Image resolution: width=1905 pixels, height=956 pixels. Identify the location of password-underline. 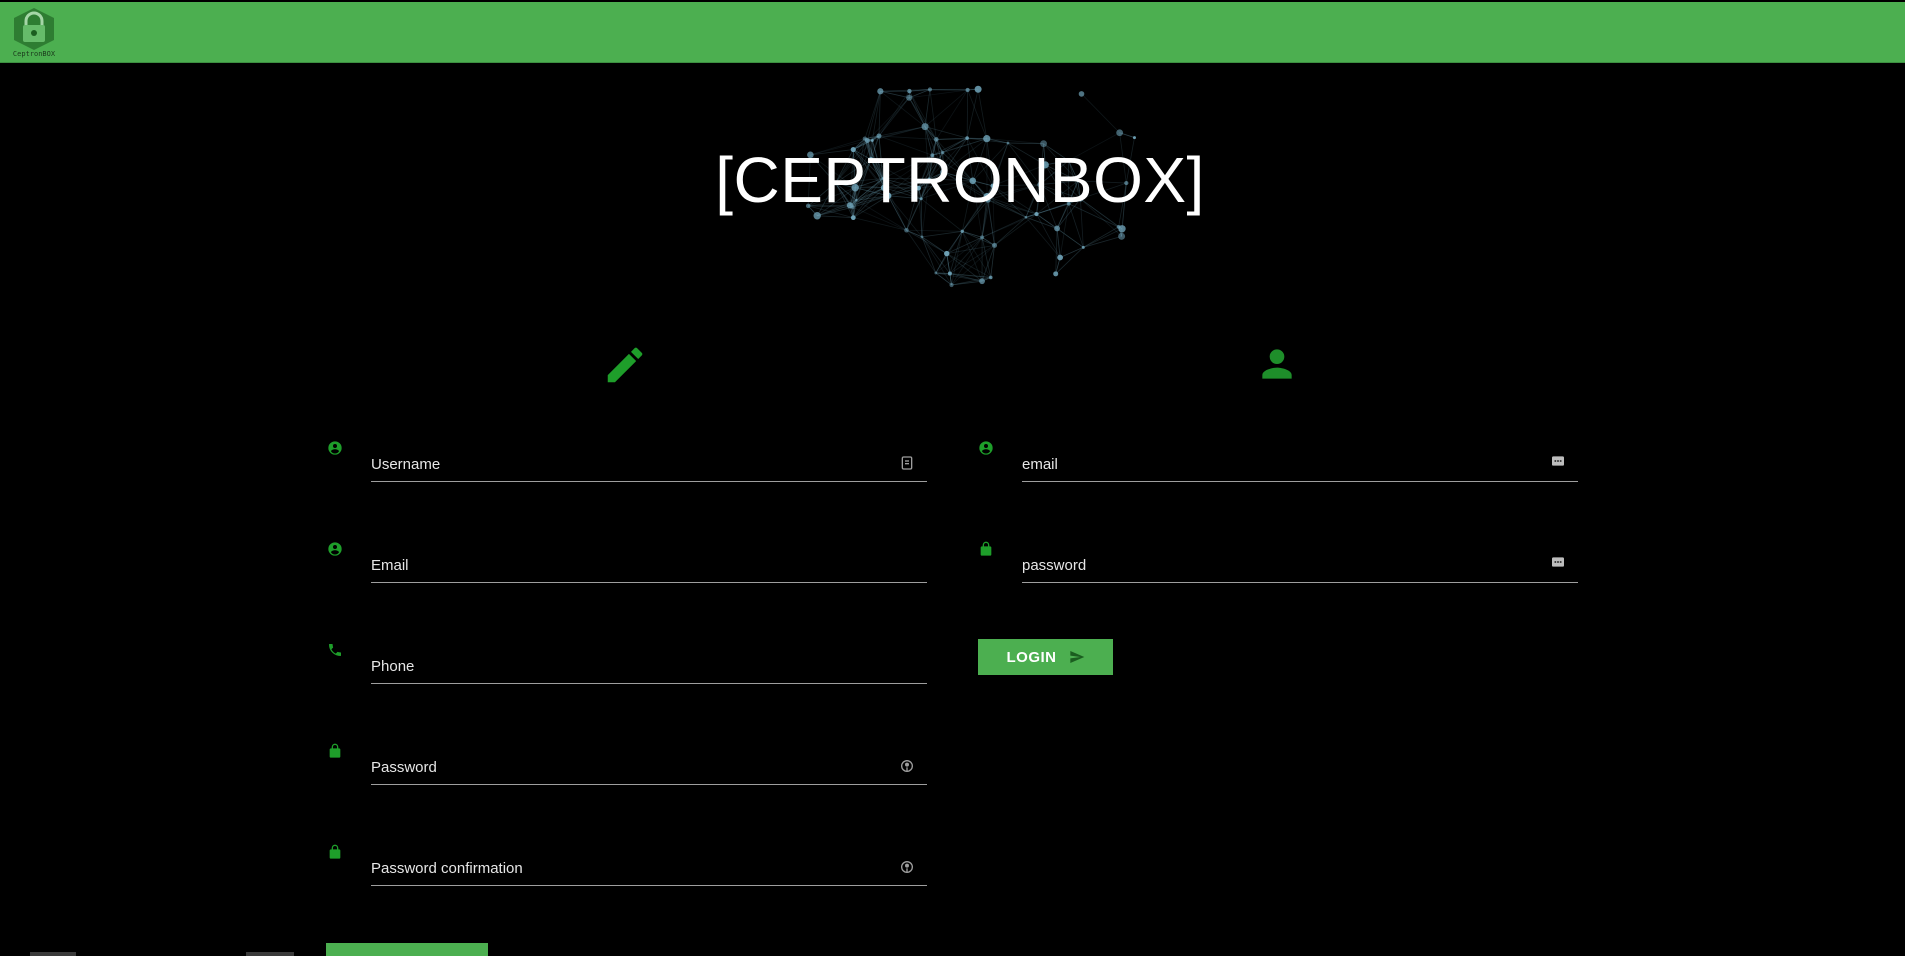
(649, 784).